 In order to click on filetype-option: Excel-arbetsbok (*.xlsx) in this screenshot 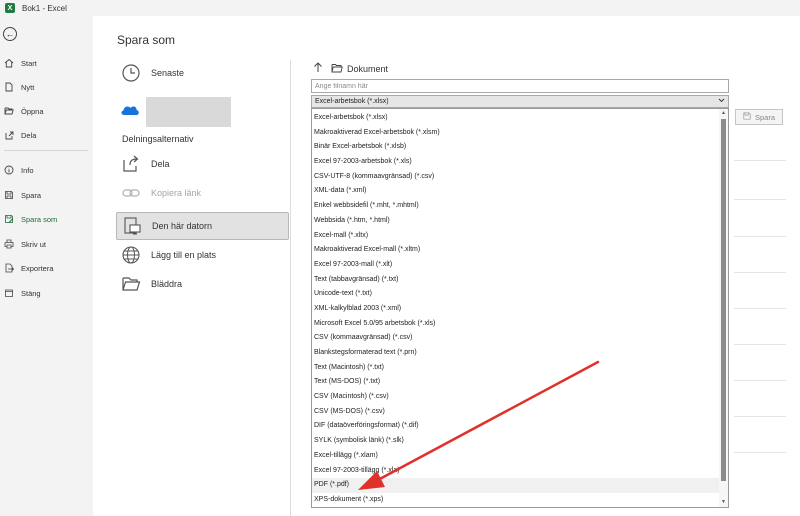, I will do `click(516, 118)`.